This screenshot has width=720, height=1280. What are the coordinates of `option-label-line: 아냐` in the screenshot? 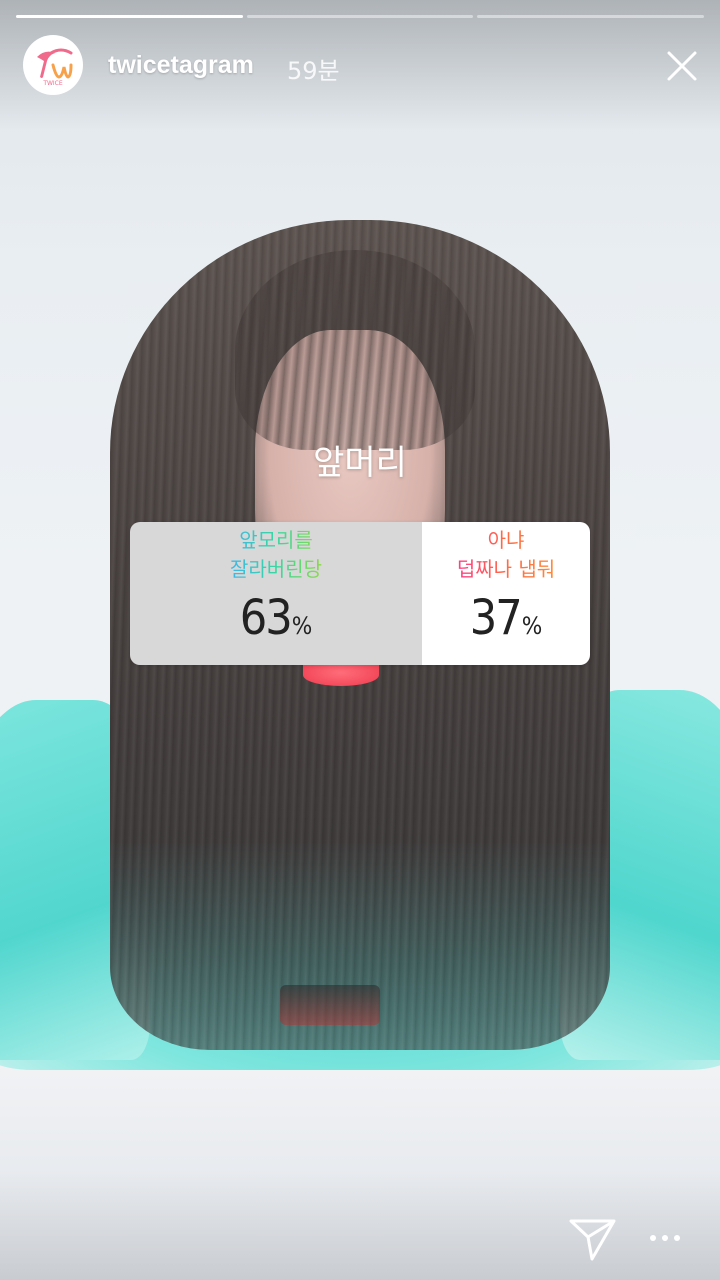 It's located at (506, 540).